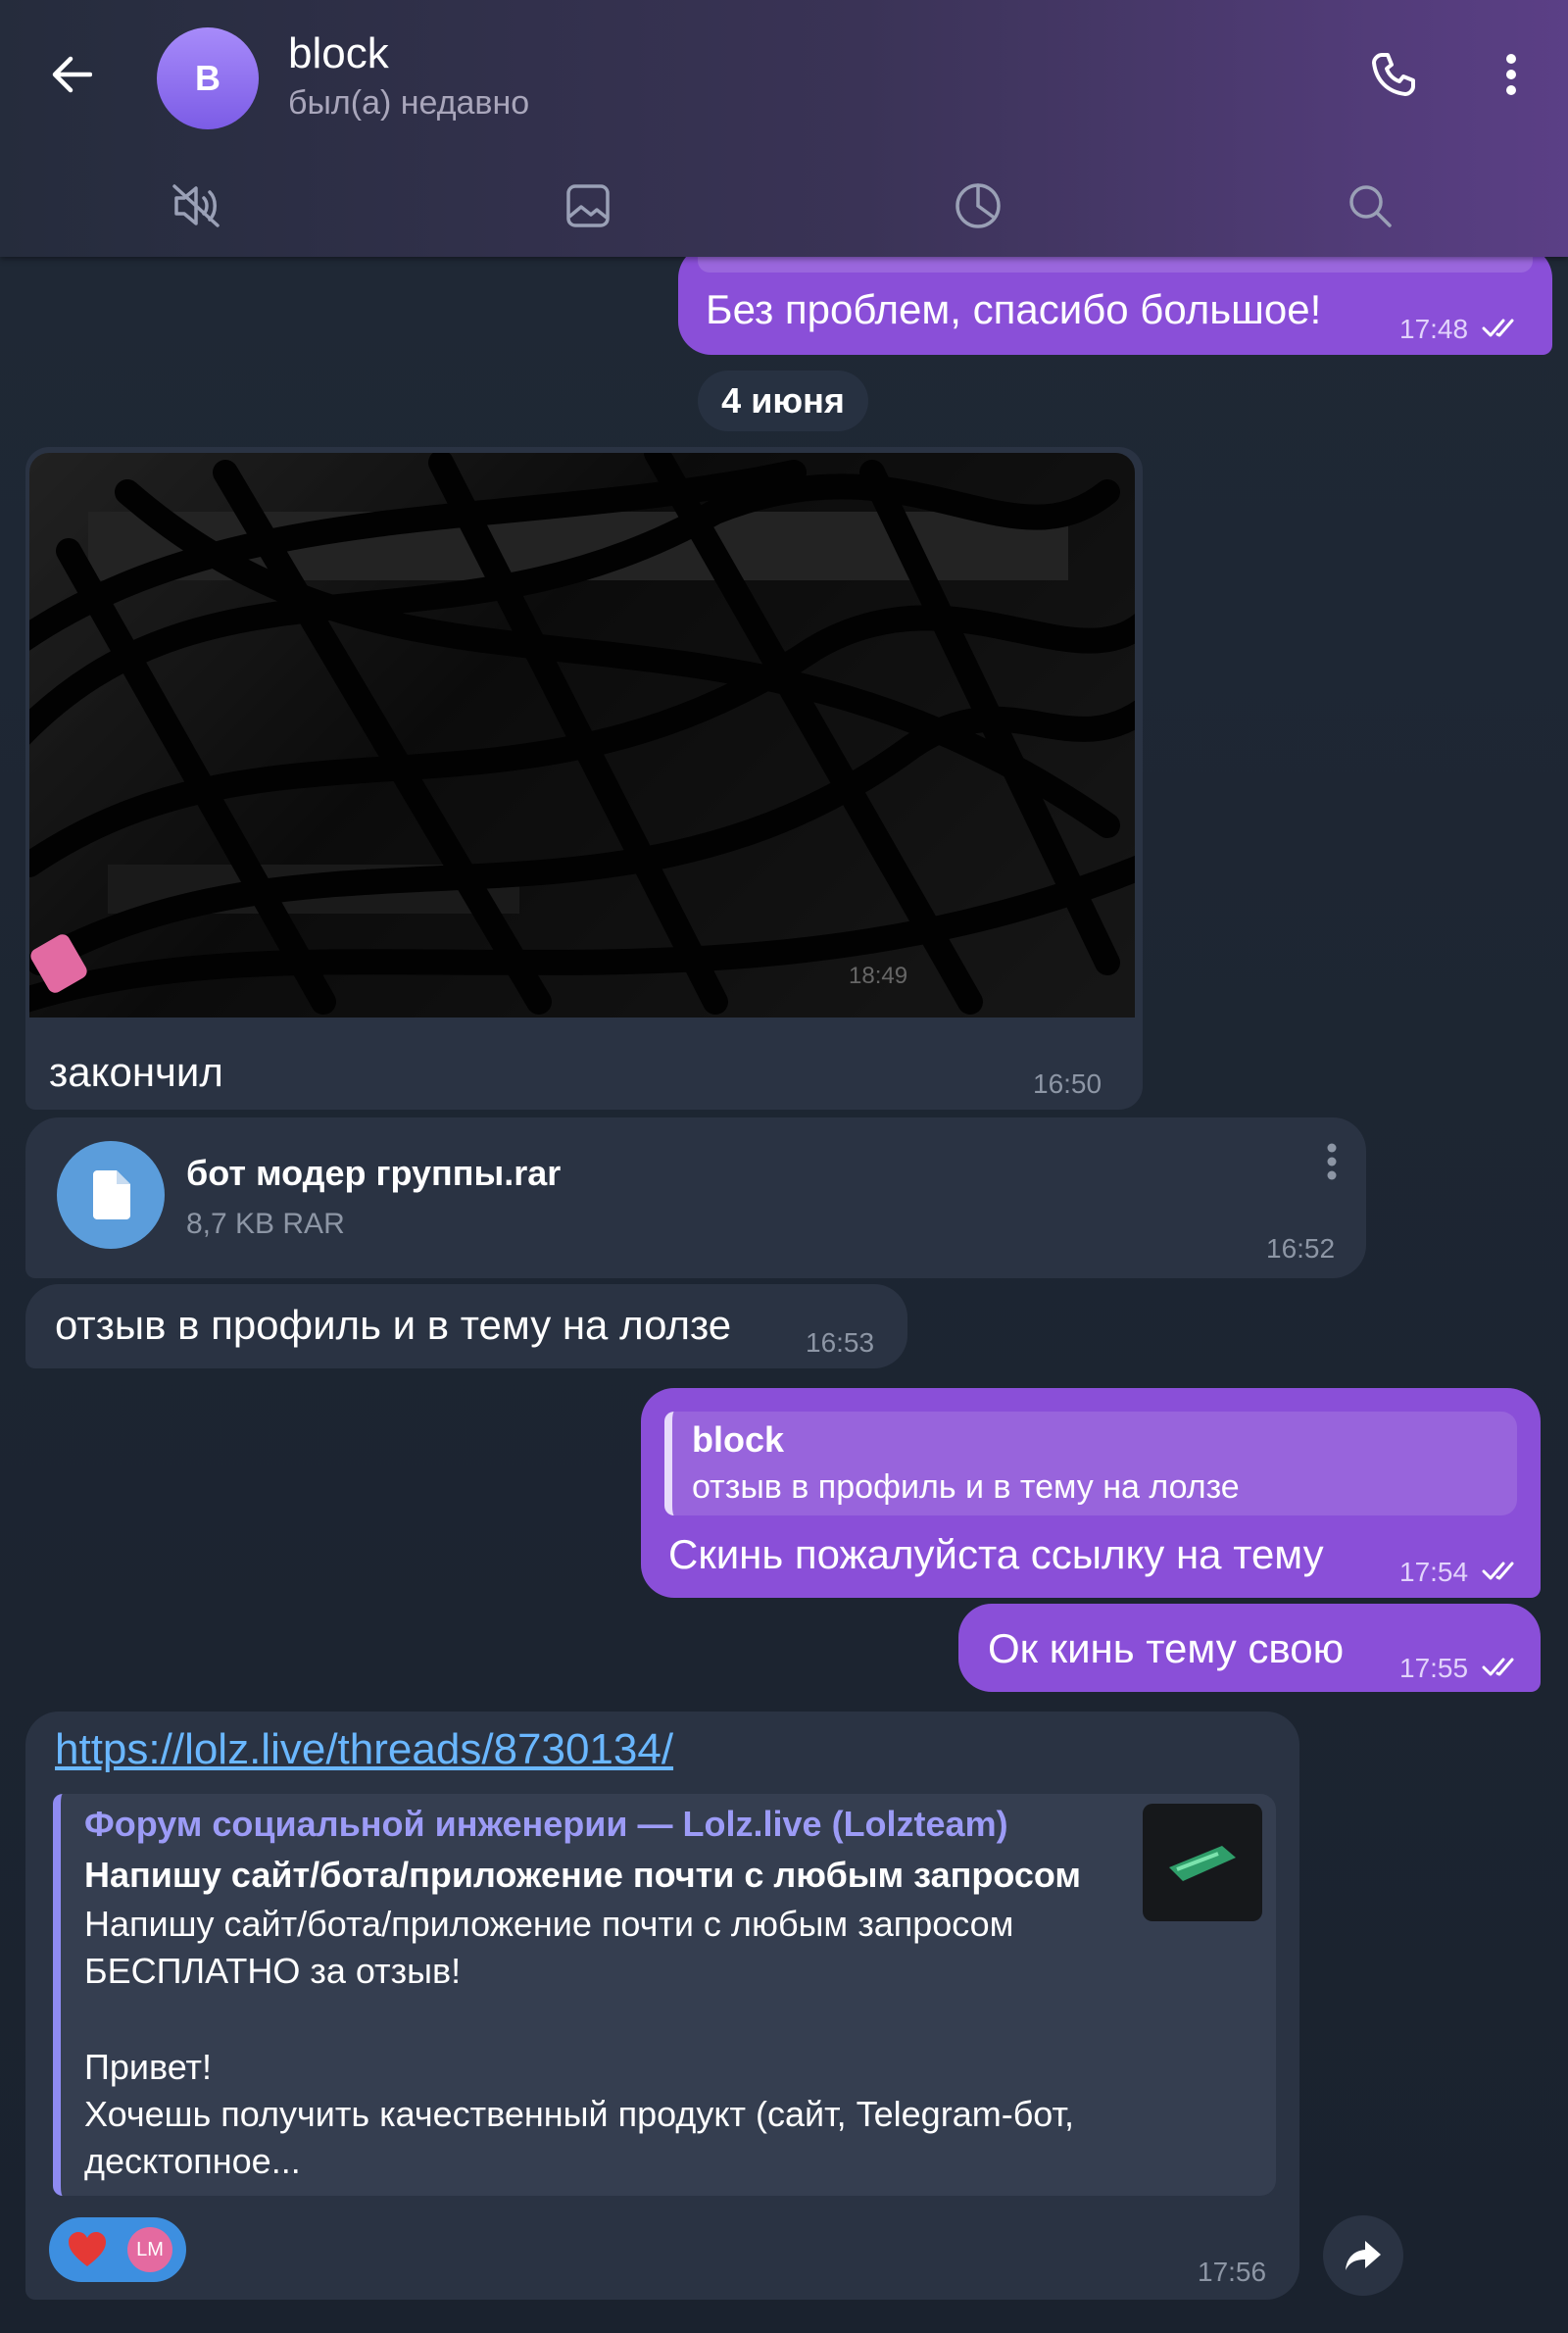 This screenshot has width=1568, height=2333. I want to click on tab-media, so click(588, 206).